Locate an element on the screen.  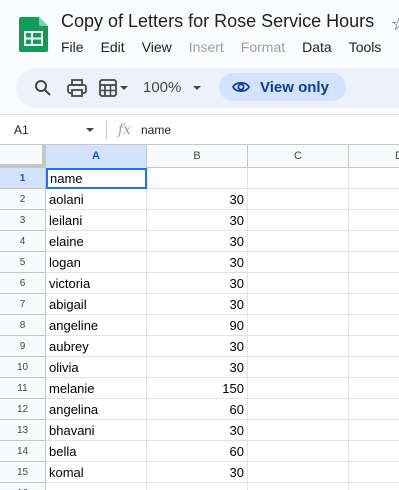
cell-a: aubrey is located at coordinates (96, 346).